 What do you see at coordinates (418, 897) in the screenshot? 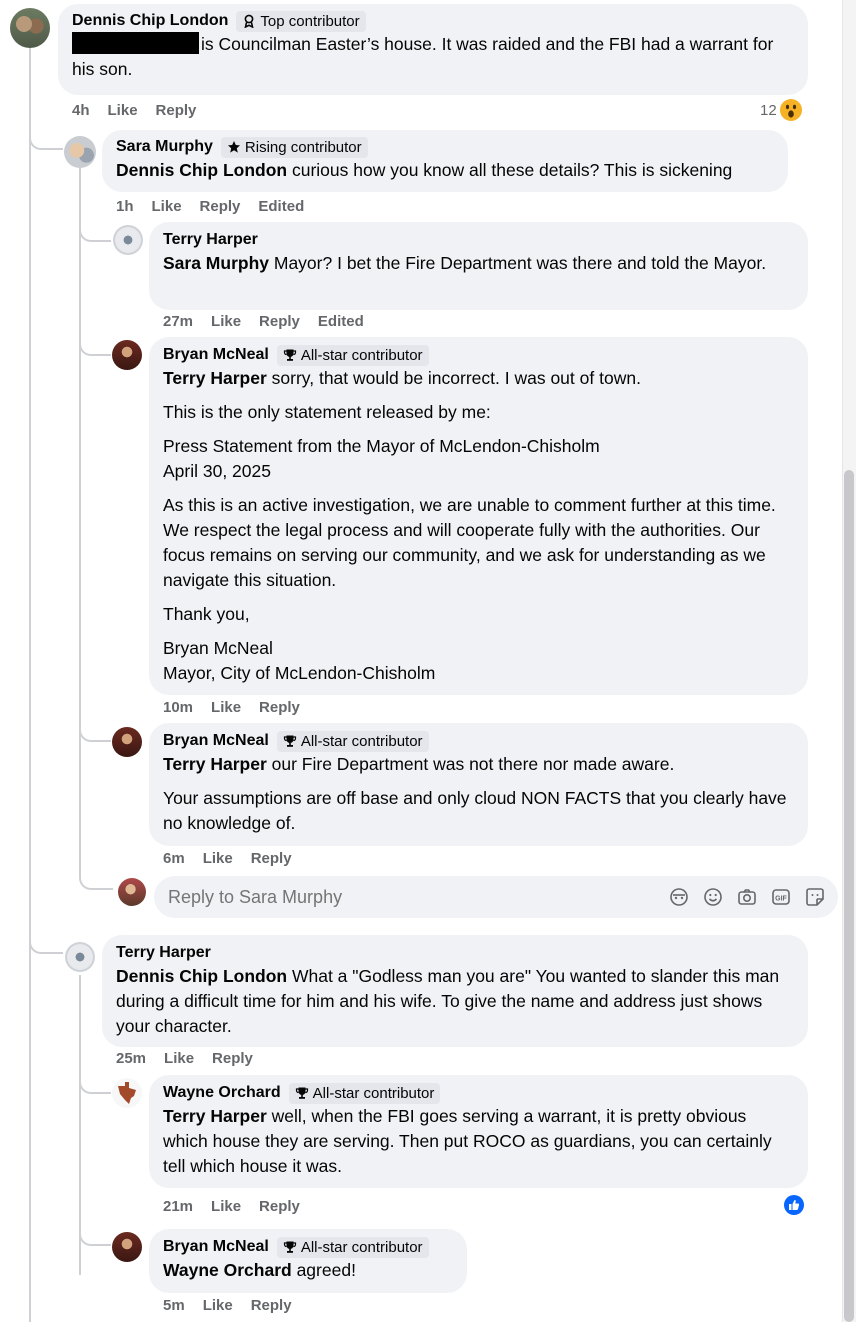
I see `reply-input` at bounding box center [418, 897].